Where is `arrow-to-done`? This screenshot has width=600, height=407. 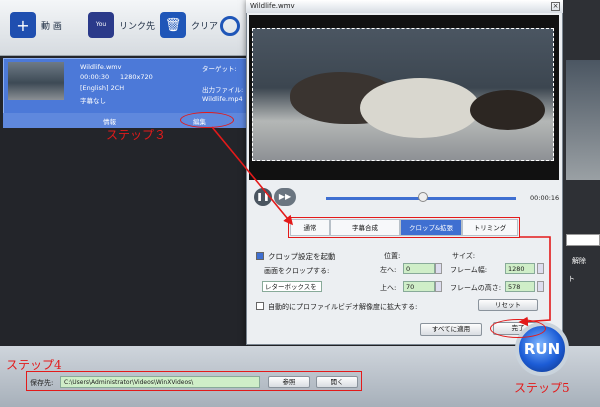
arrow-to-done is located at coordinates (534, 281).